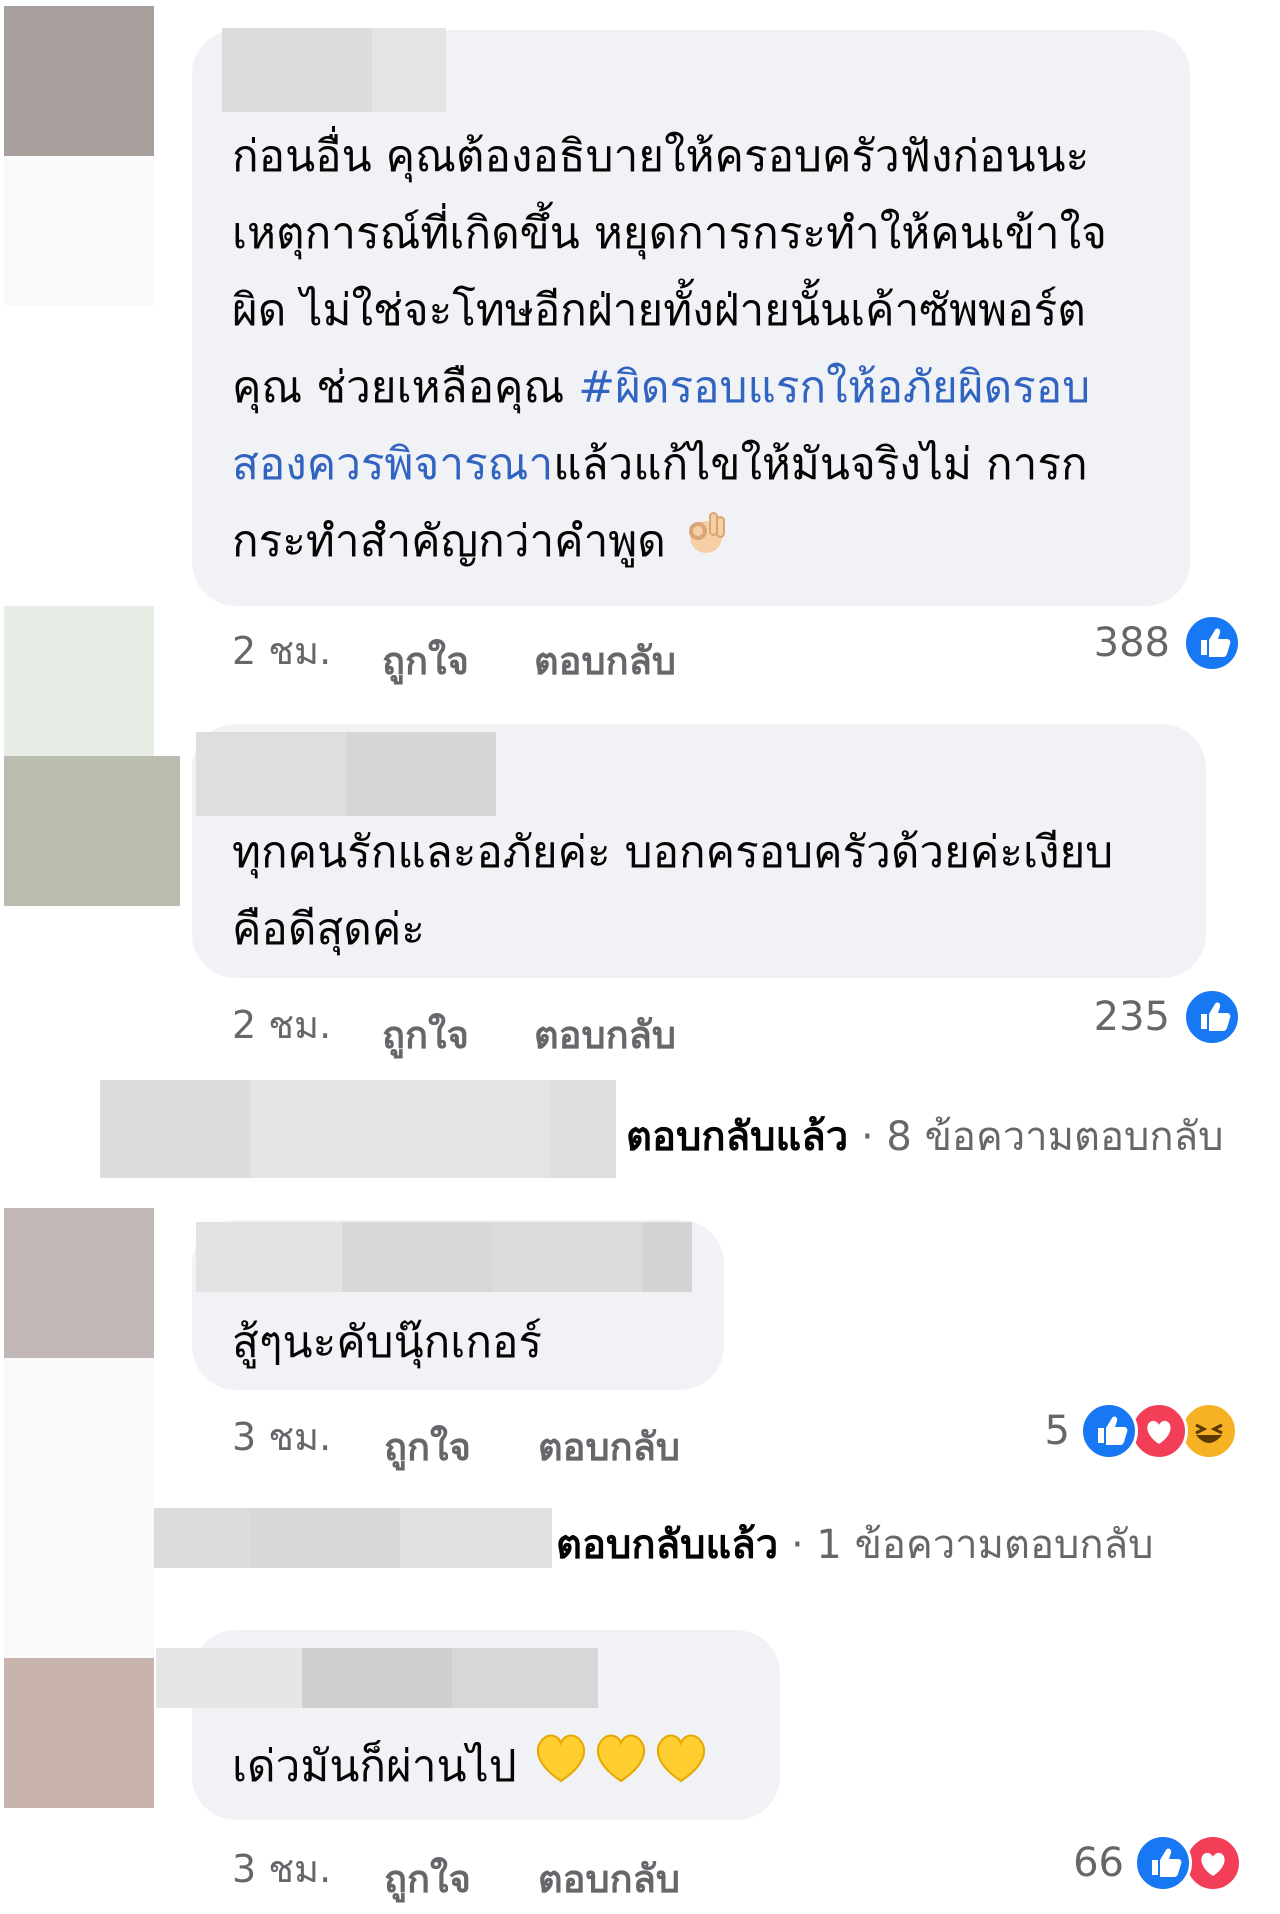 The height and width of the screenshot is (1914, 1280). I want to click on comment-text: สู้ๆนะคับนุ๊กเกอร์, so click(387, 1342).